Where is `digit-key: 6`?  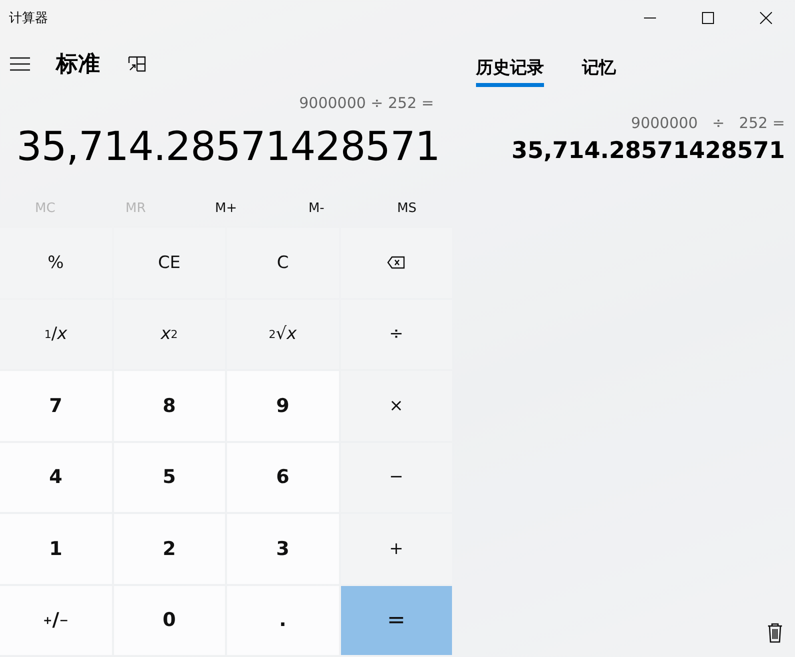
digit-key: 6 is located at coordinates (282, 477).